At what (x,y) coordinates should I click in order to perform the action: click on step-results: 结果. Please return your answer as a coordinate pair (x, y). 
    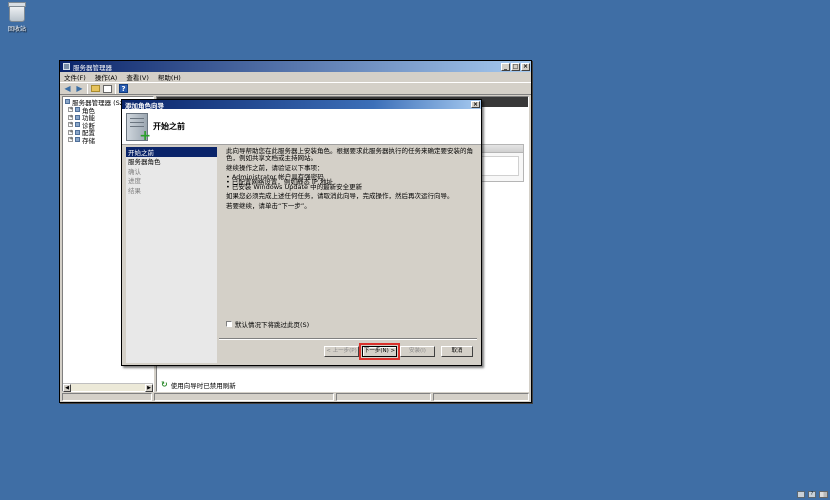
    Looking at the image, I should click on (134, 190).